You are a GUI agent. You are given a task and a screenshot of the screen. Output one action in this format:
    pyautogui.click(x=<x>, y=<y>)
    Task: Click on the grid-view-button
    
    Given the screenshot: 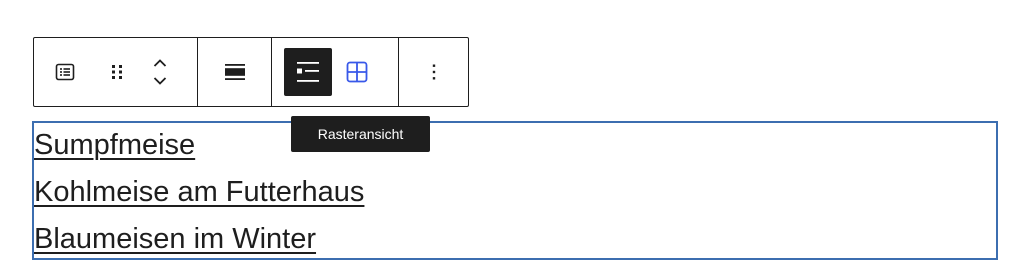 What is the action you would take?
    pyautogui.click(x=357, y=72)
    